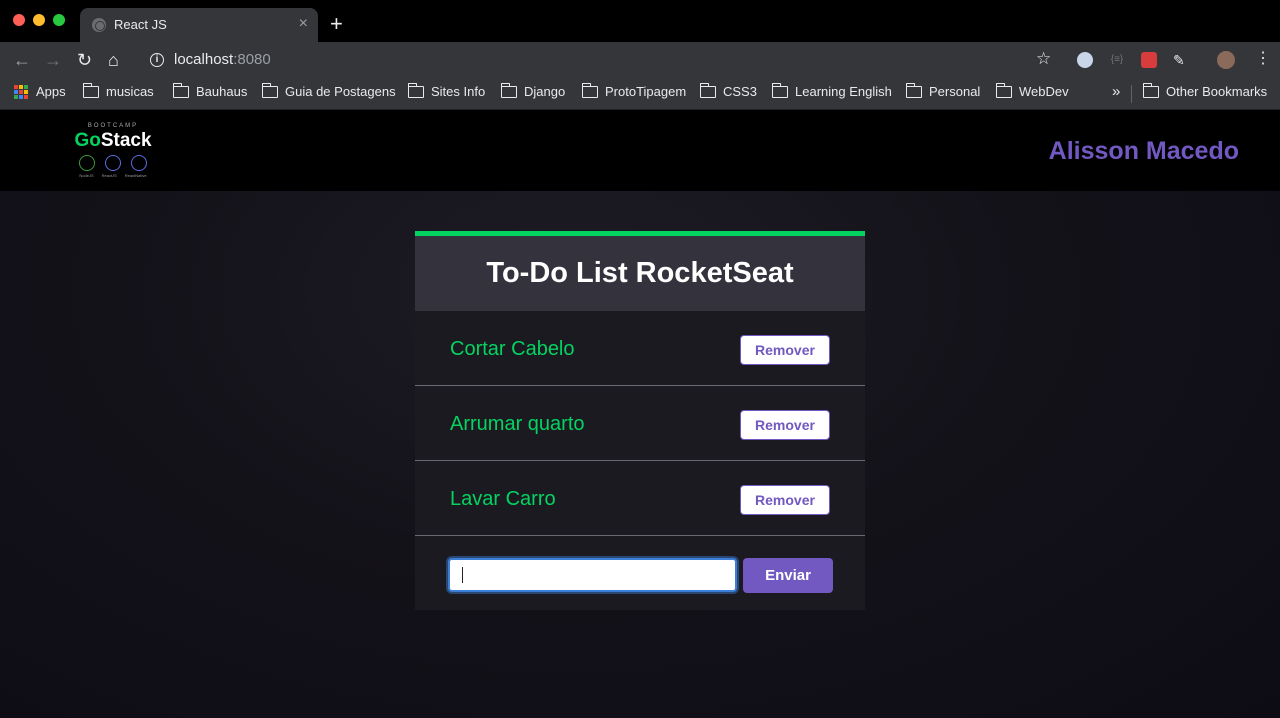  What do you see at coordinates (51, 91) in the screenshot?
I see `bookmark-label: Apps` at bounding box center [51, 91].